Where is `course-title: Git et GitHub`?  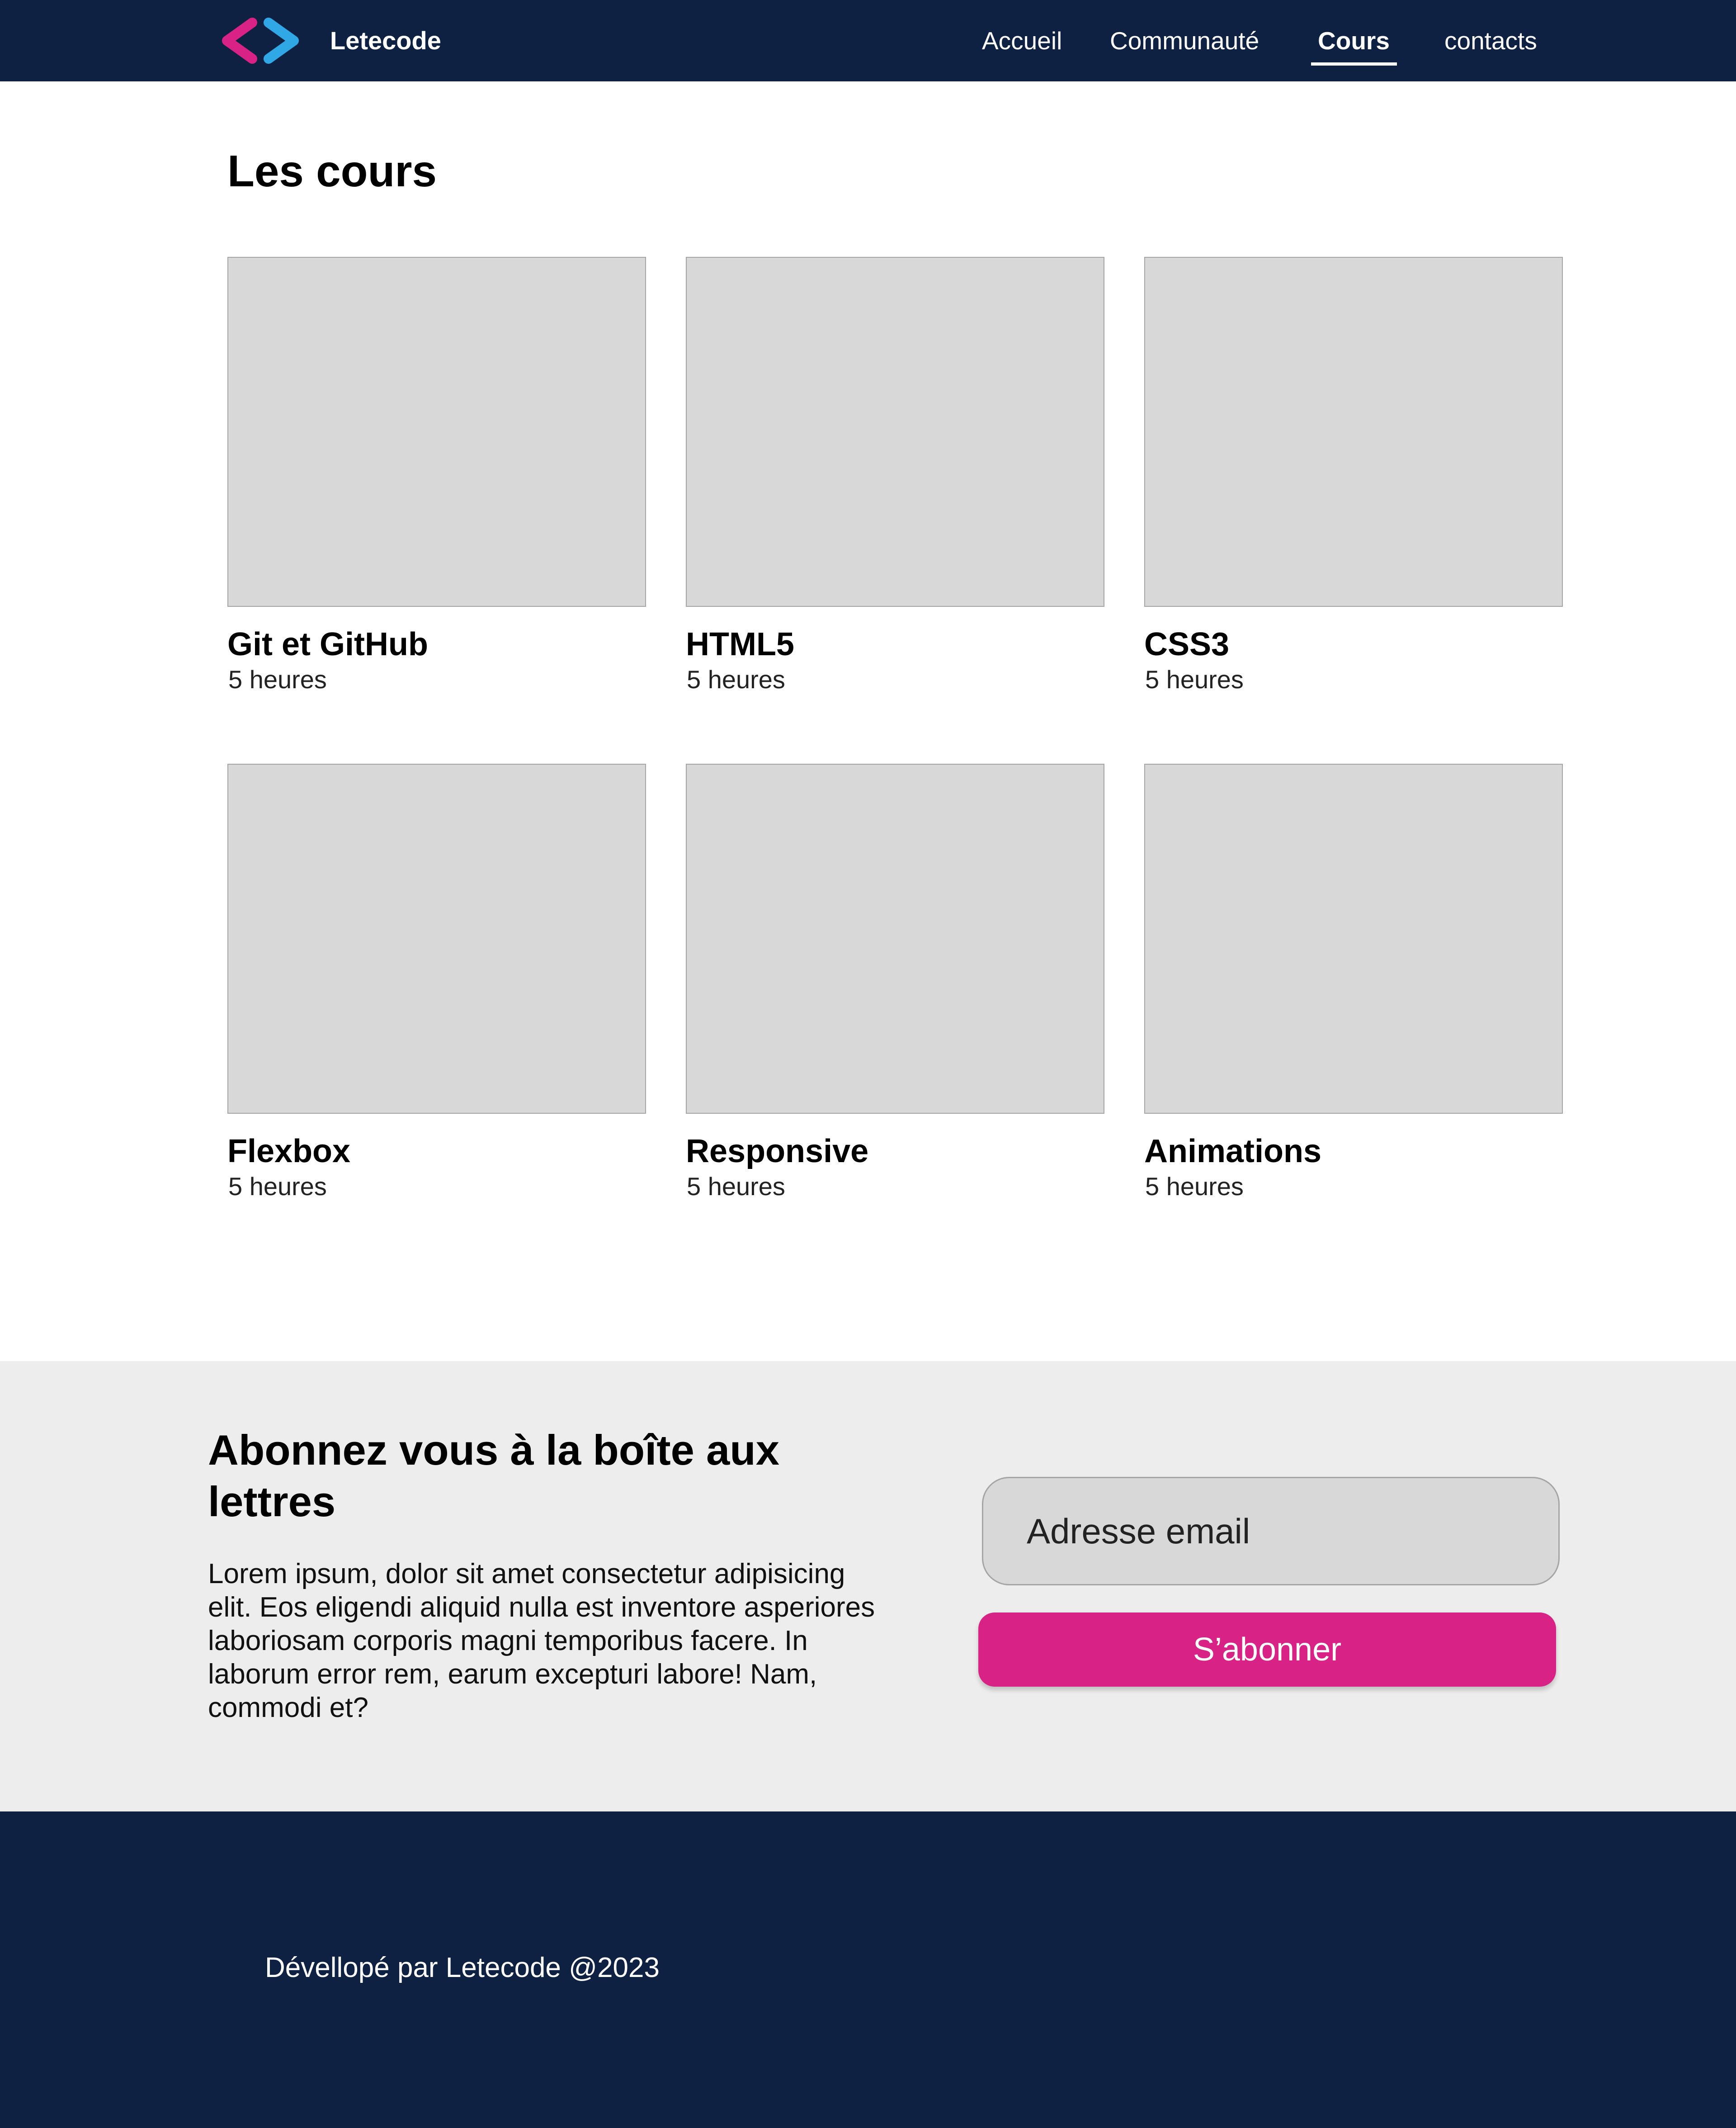
course-title: Git et GitHub is located at coordinates (328, 644).